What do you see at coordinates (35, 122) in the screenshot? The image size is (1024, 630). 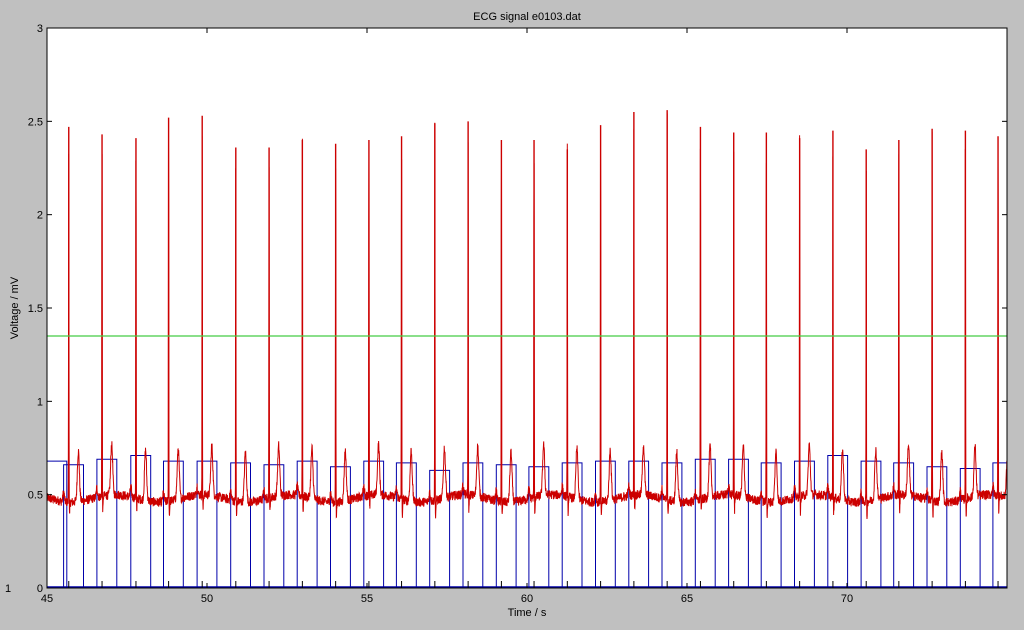 I see `y-tick-label: 2.5` at bounding box center [35, 122].